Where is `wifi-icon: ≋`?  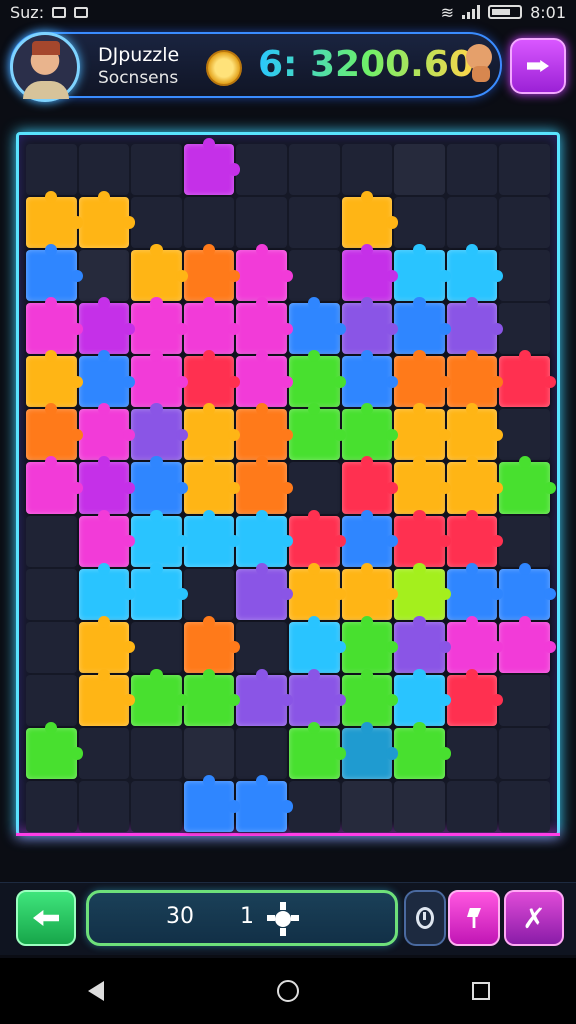 wifi-icon: ≋ is located at coordinates (447, 12).